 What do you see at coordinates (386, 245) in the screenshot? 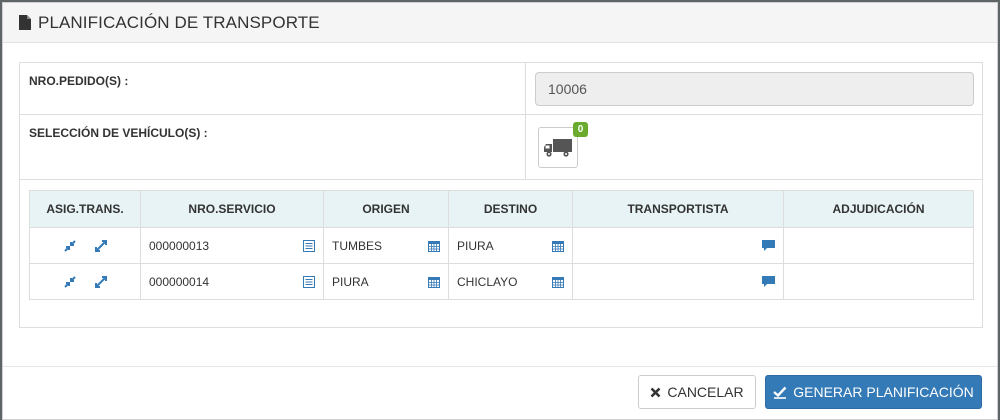
I see `origen-cell: TUMBES` at bounding box center [386, 245].